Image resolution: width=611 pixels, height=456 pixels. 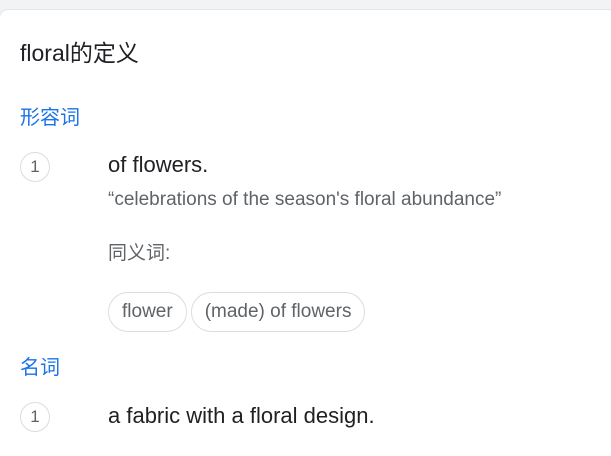 What do you see at coordinates (139, 253) in the screenshot?
I see `synonyms-label: 同义词:` at bounding box center [139, 253].